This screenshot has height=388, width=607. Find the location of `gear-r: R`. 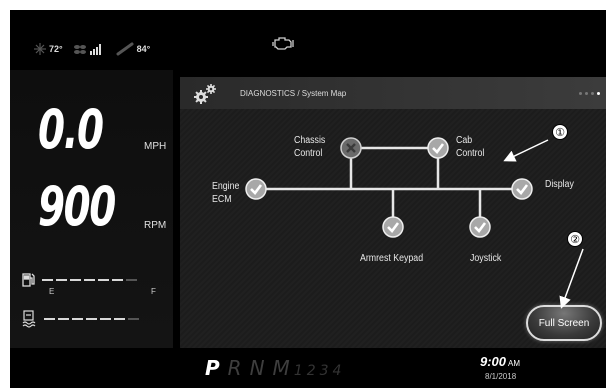

gear-r: R is located at coordinates (238, 368).